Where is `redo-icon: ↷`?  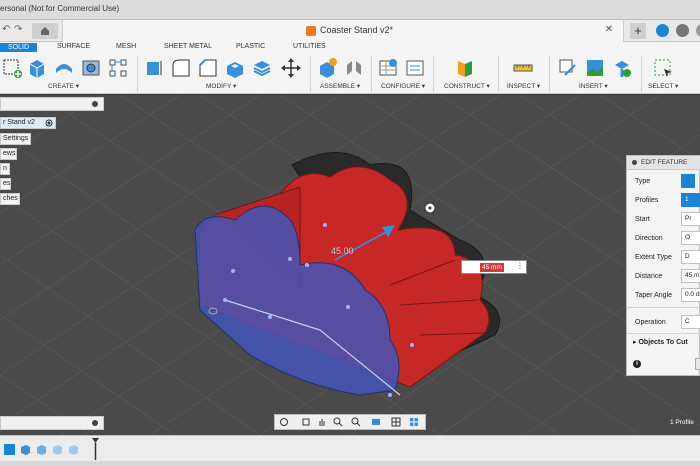 redo-icon: ↷ is located at coordinates (18, 29).